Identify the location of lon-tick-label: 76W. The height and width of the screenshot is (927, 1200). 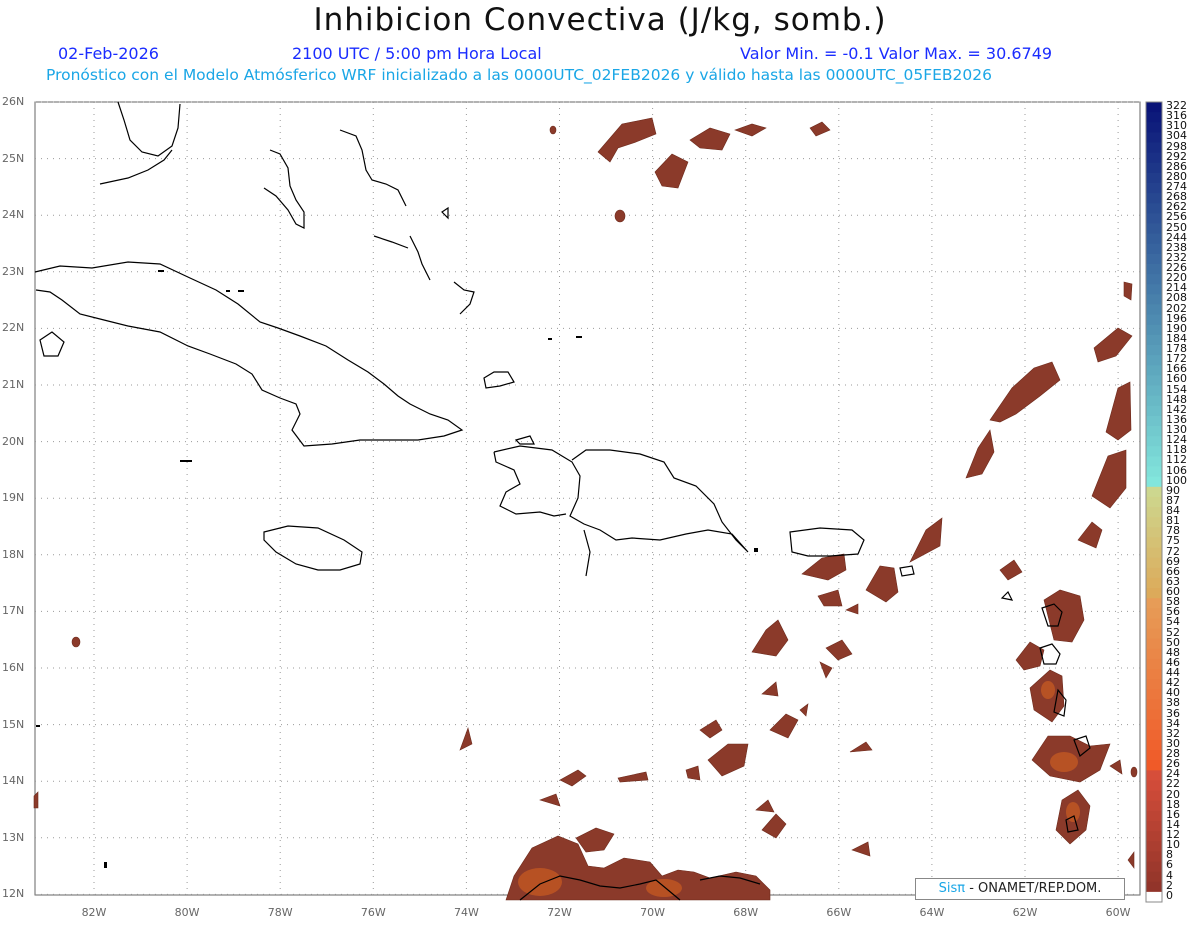
(373, 912).